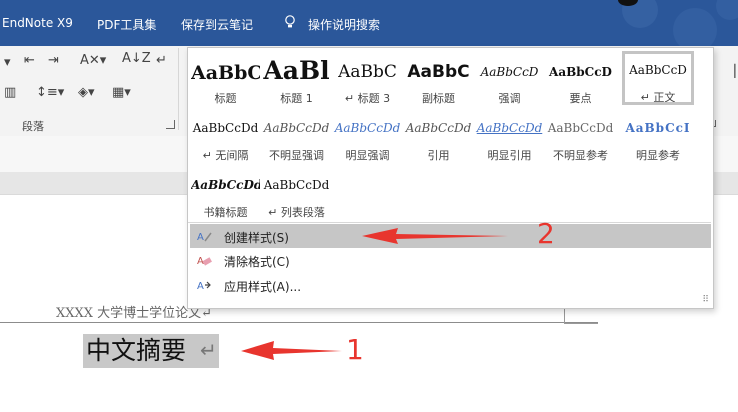 The width and height of the screenshot is (738, 412). Describe the element at coordinates (374, 294) in the screenshot. I see `annotation-overlay` at that location.